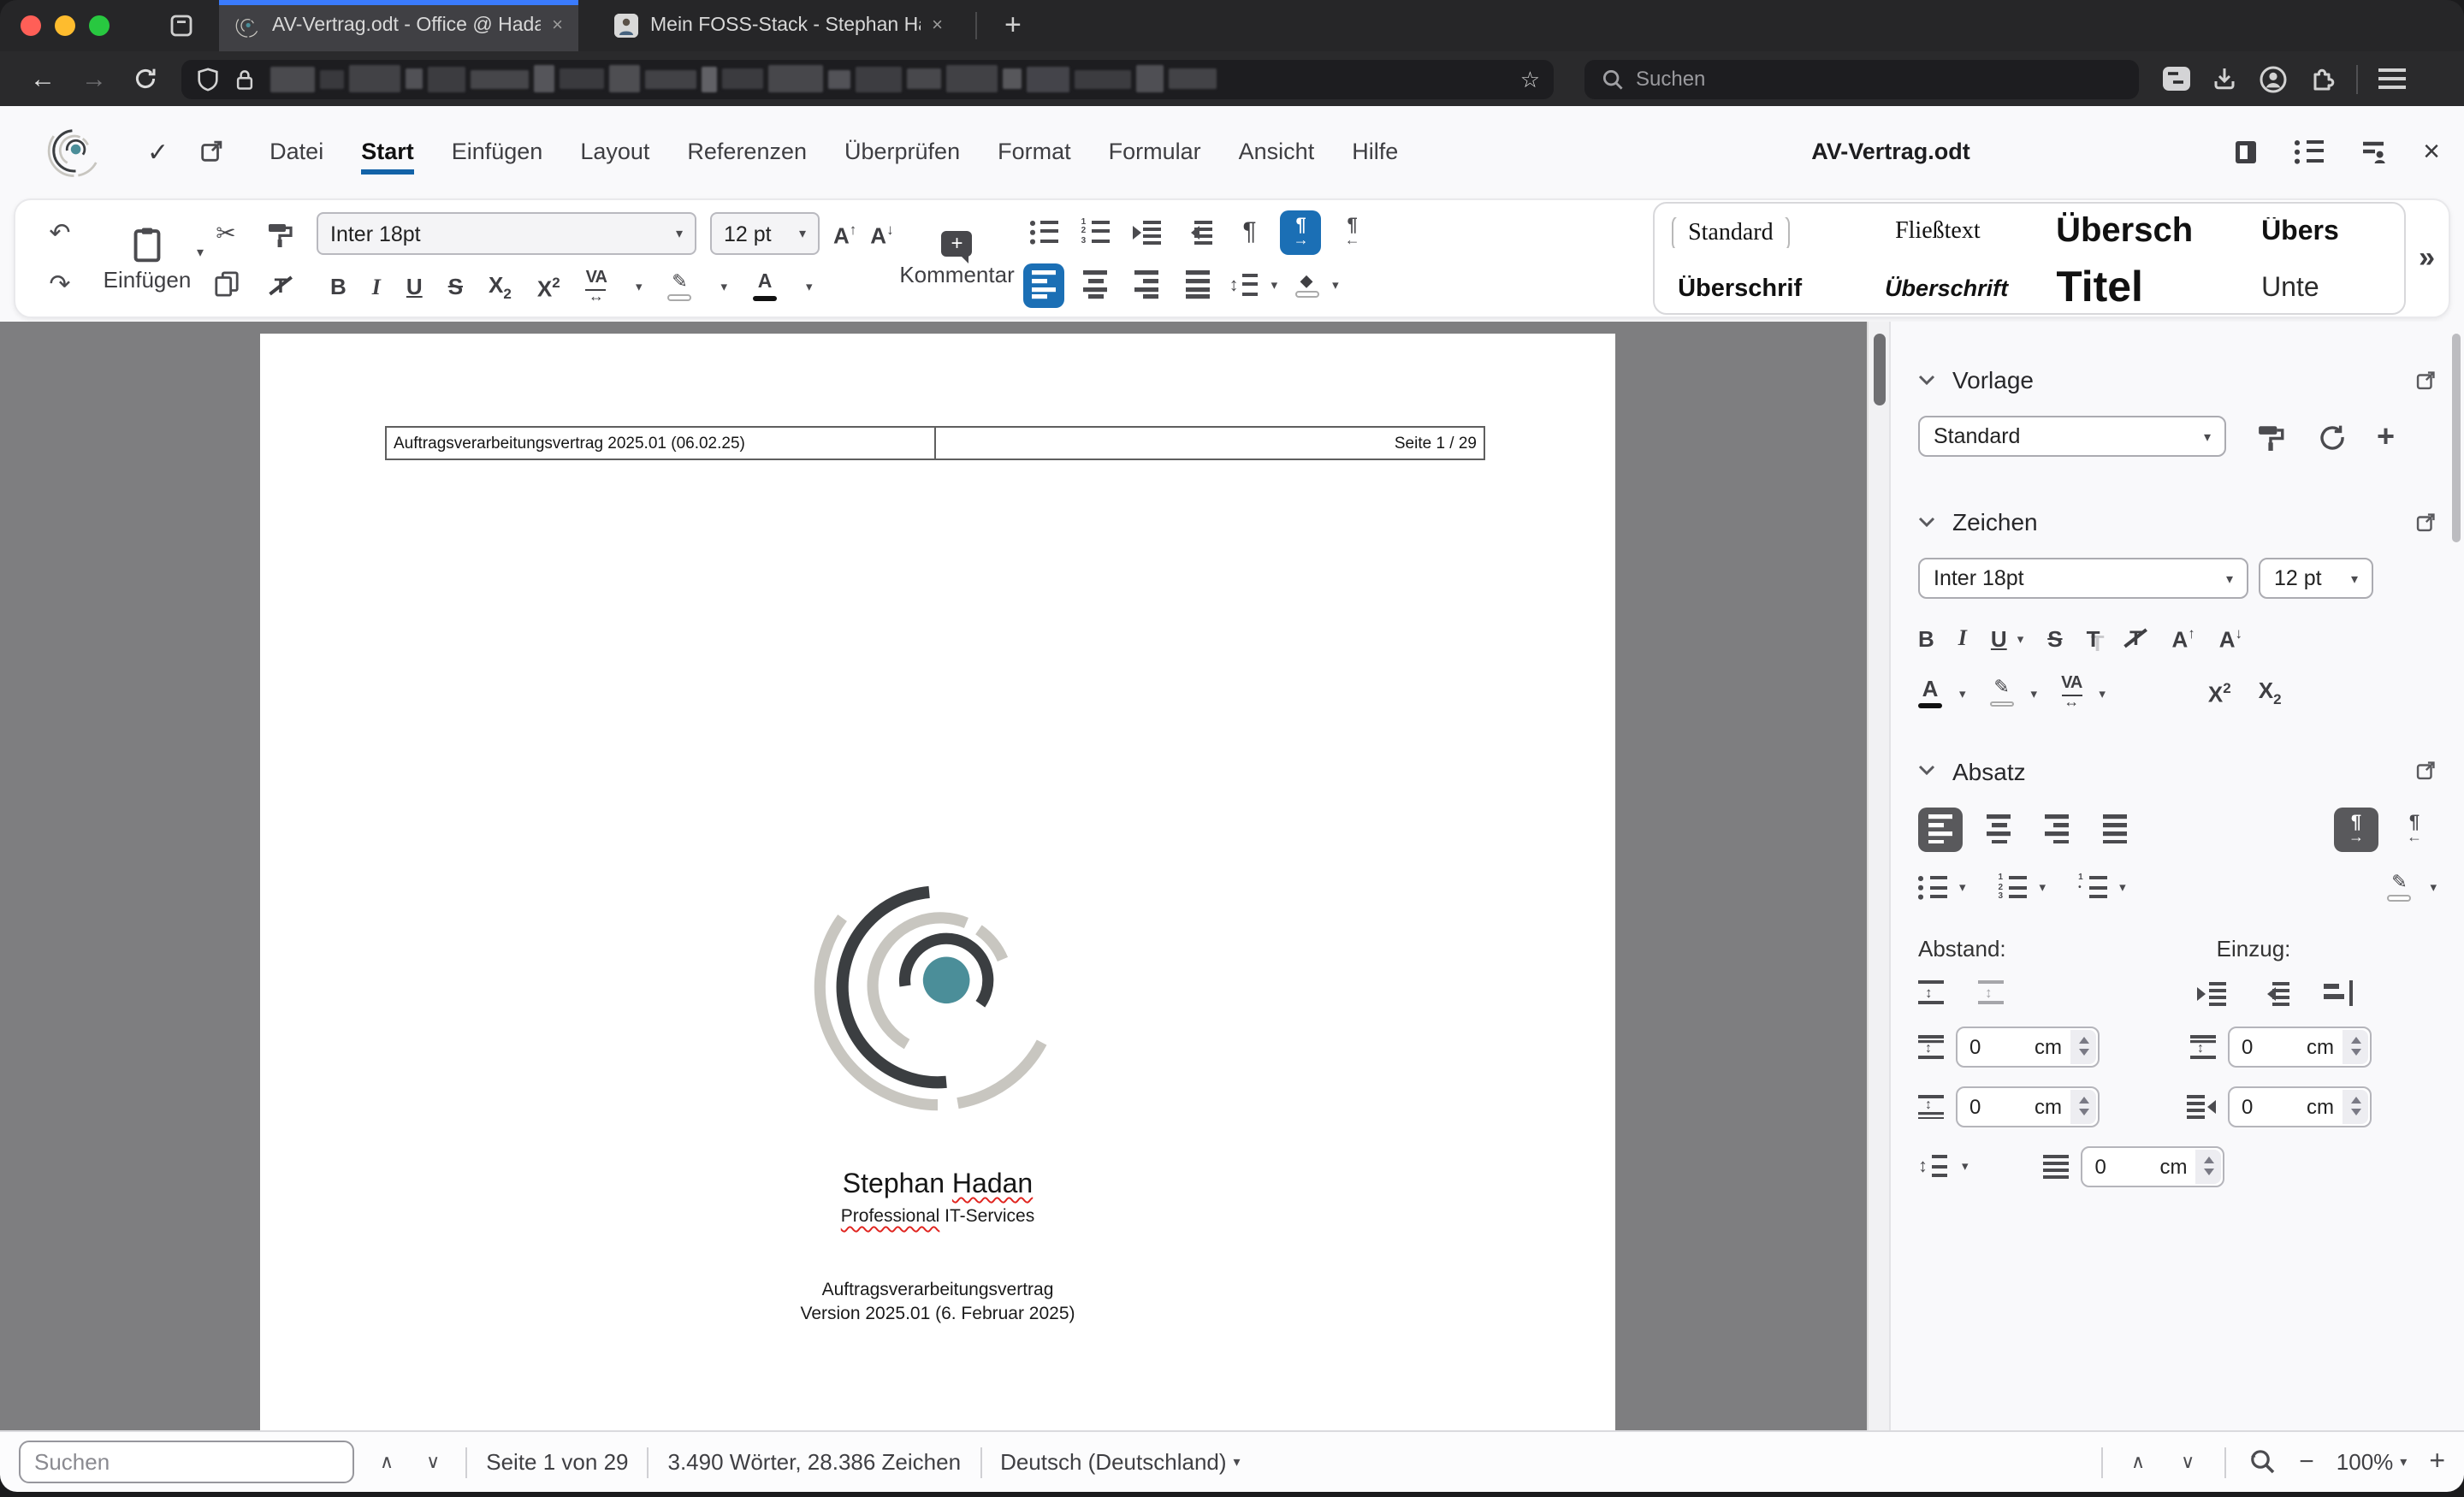  What do you see at coordinates (2043, 888) in the screenshot?
I see `numbered-list-dropdown-icon: ▾` at bounding box center [2043, 888].